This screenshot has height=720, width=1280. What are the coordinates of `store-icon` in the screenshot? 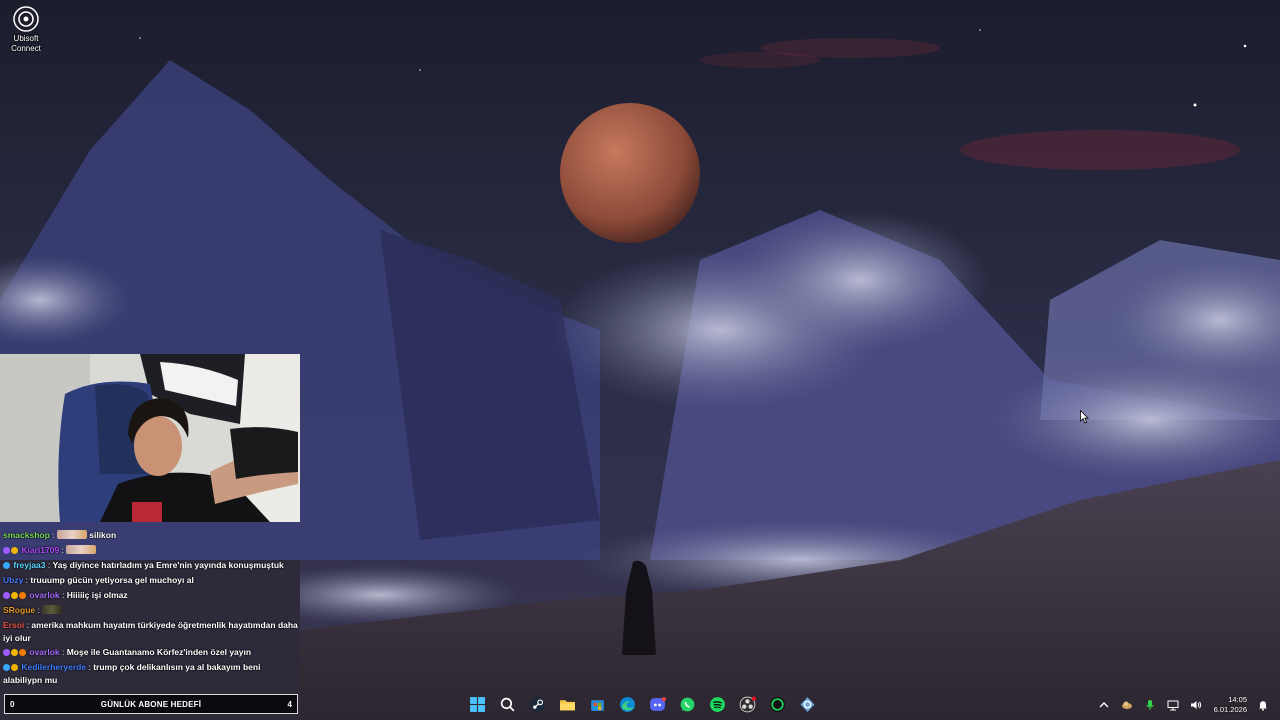 It's located at (597, 705).